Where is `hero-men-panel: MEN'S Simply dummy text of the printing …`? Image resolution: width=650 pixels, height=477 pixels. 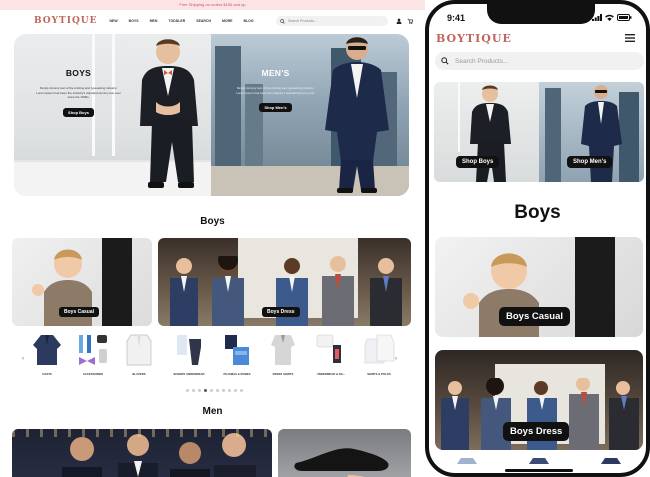 hero-men-panel: MEN'S Simply dummy text of the printing … is located at coordinates (310, 115).